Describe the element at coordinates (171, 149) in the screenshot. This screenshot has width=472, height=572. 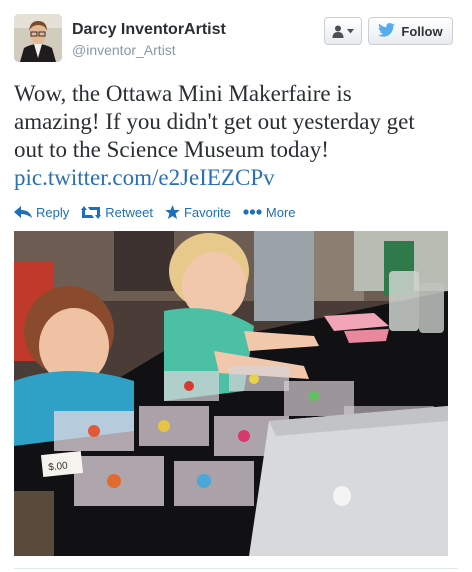
I see `tweet-text-line: out to the Science Museum today!` at that location.